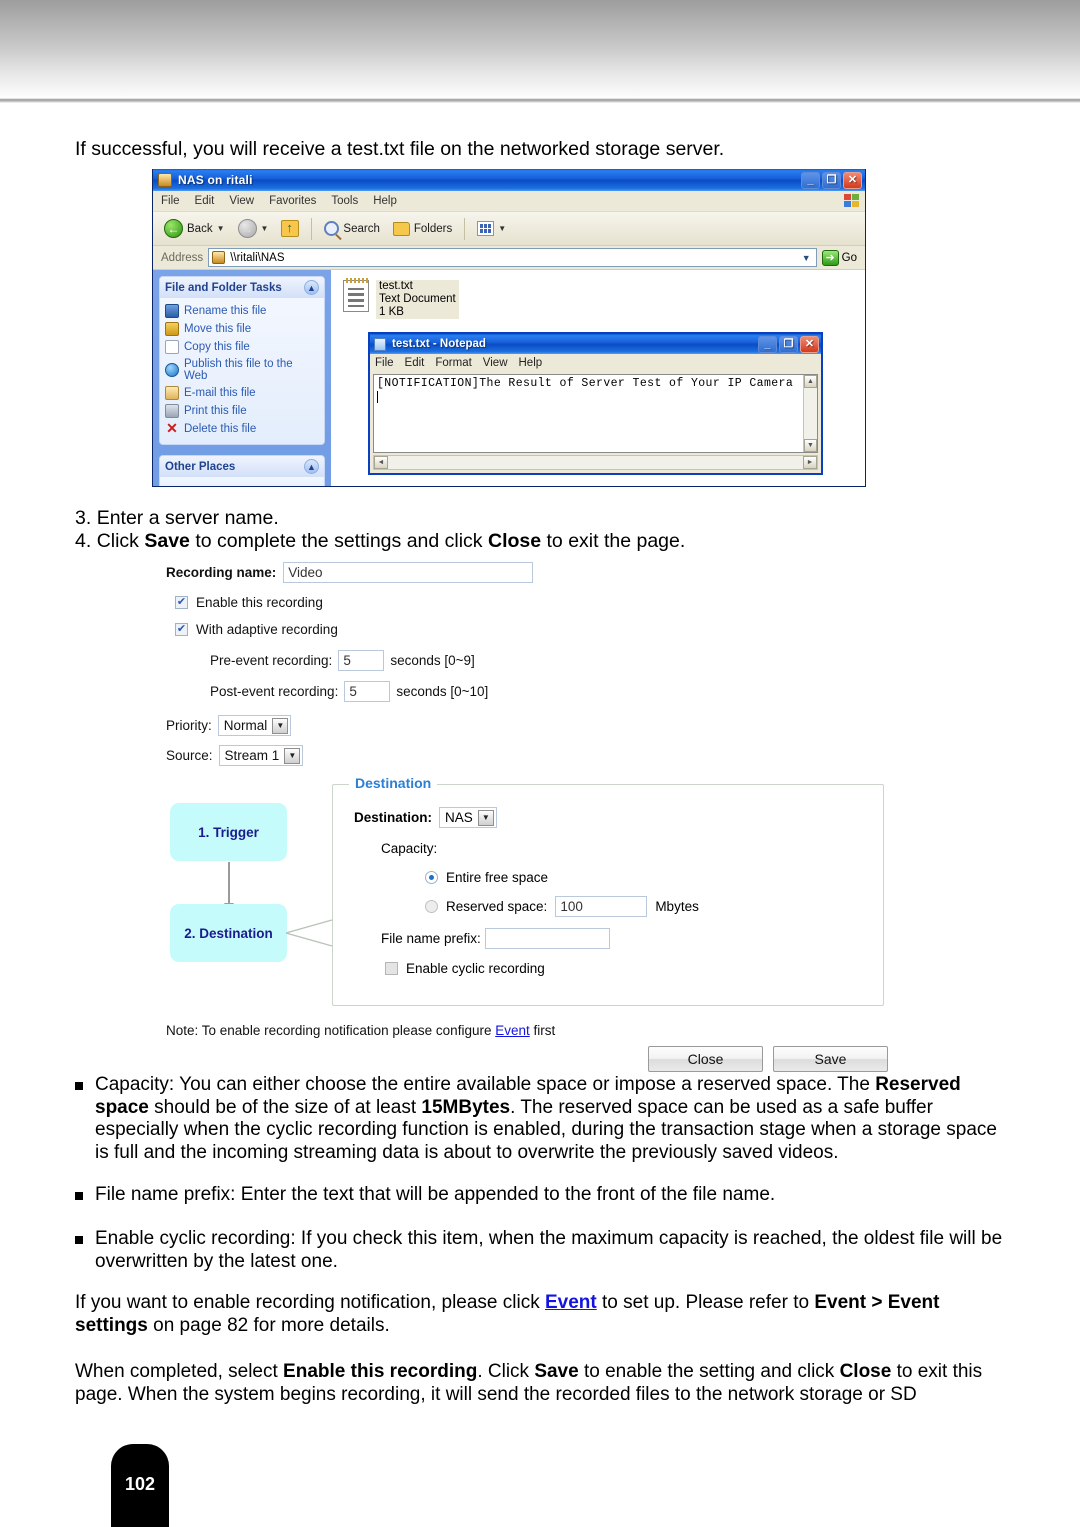 The width and height of the screenshot is (1080, 1527). Describe the element at coordinates (509, 201) in the screenshot. I see `explorer-menubar: File Edit View Favorites Tools Help` at that location.